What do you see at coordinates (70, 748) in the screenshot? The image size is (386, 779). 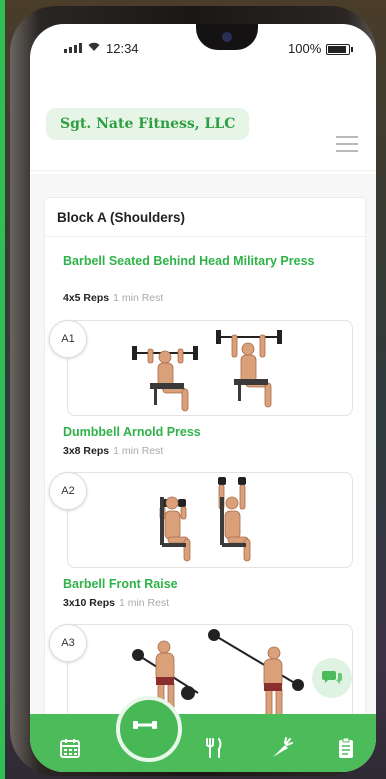 I see `calendar-icon` at bounding box center [70, 748].